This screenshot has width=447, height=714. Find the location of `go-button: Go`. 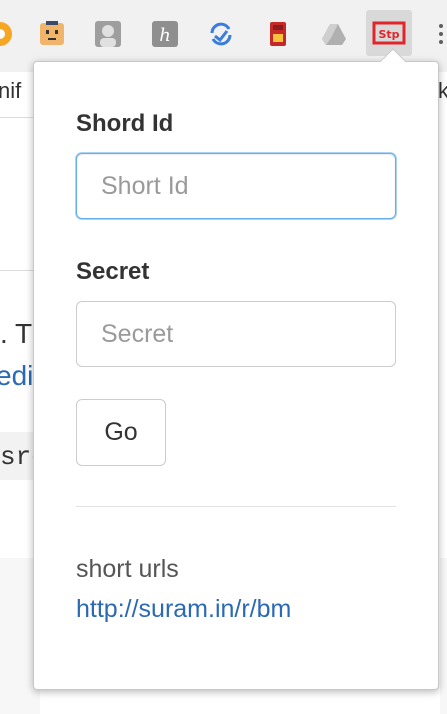

go-button: Go is located at coordinates (121, 432).